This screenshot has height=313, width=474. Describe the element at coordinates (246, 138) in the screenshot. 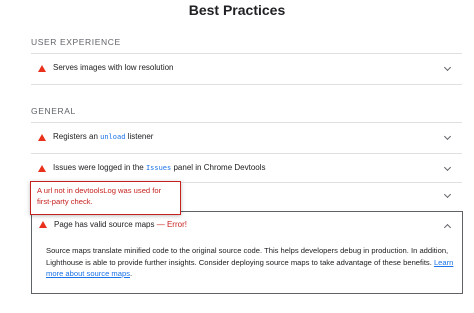

I see `audit-unload-listener: Registers an unload listener` at that location.